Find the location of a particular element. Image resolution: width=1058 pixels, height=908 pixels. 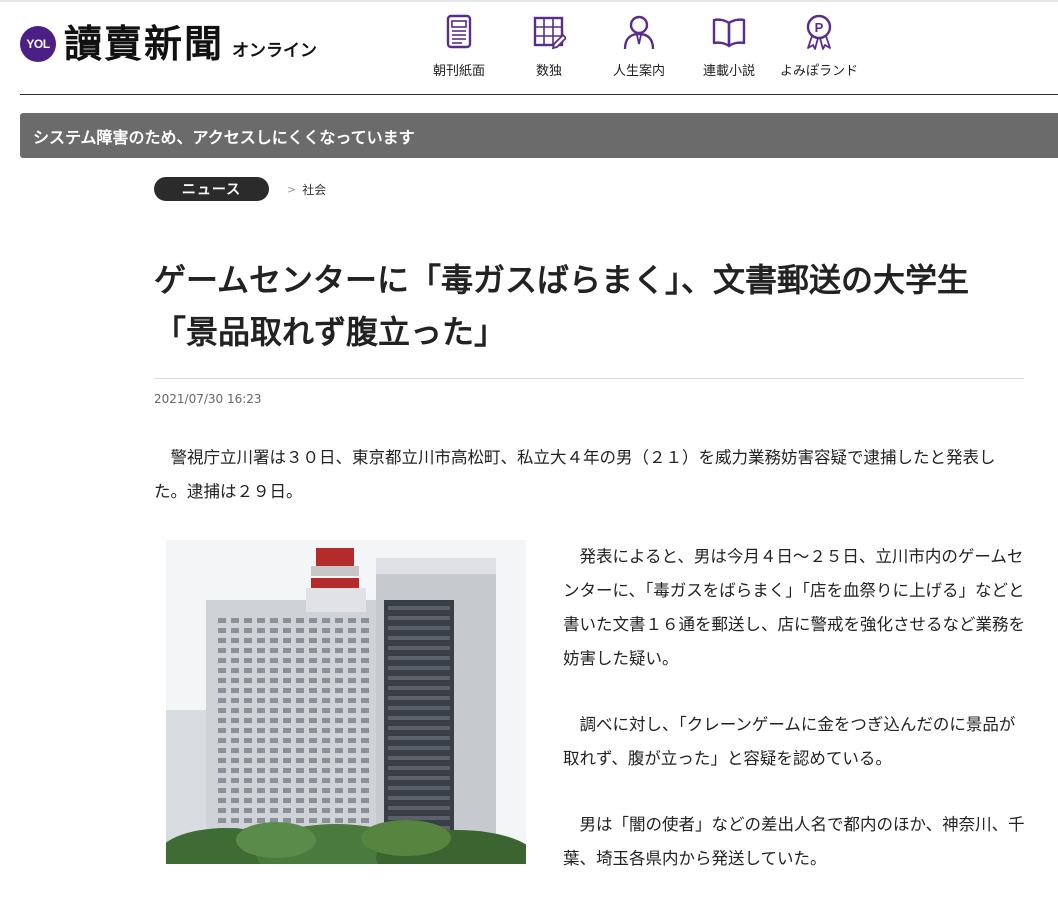

breadcrumb: ニュース > 社会 is located at coordinates (240, 189).